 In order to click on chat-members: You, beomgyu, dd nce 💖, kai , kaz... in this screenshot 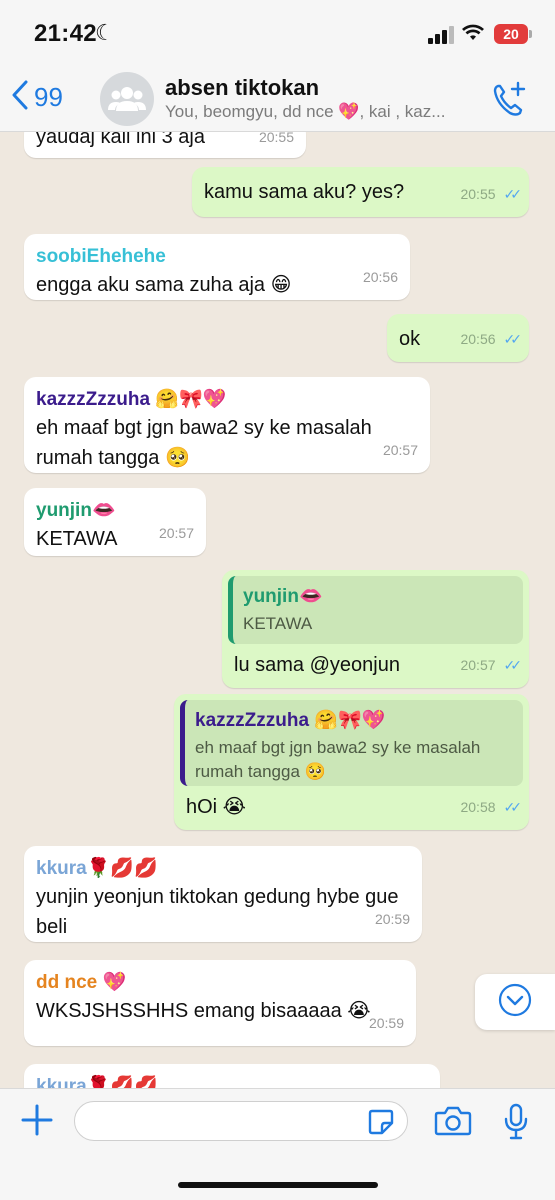, I will do `click(320, 112)`.